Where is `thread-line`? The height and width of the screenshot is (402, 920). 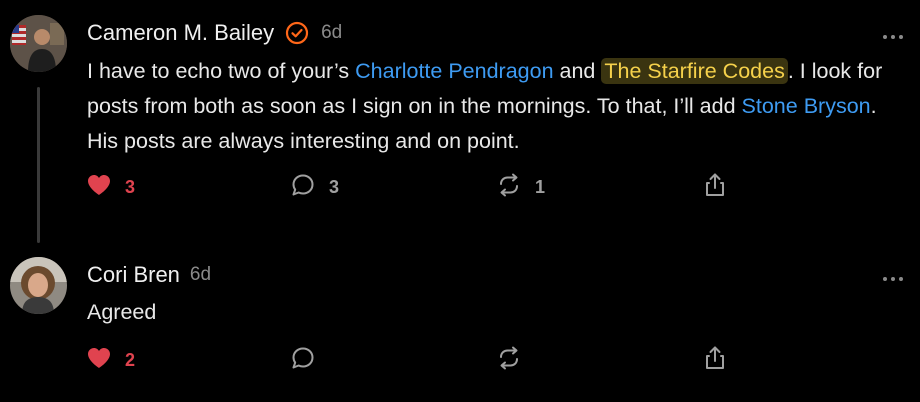
thread-line is located at coordinates (38, 165).